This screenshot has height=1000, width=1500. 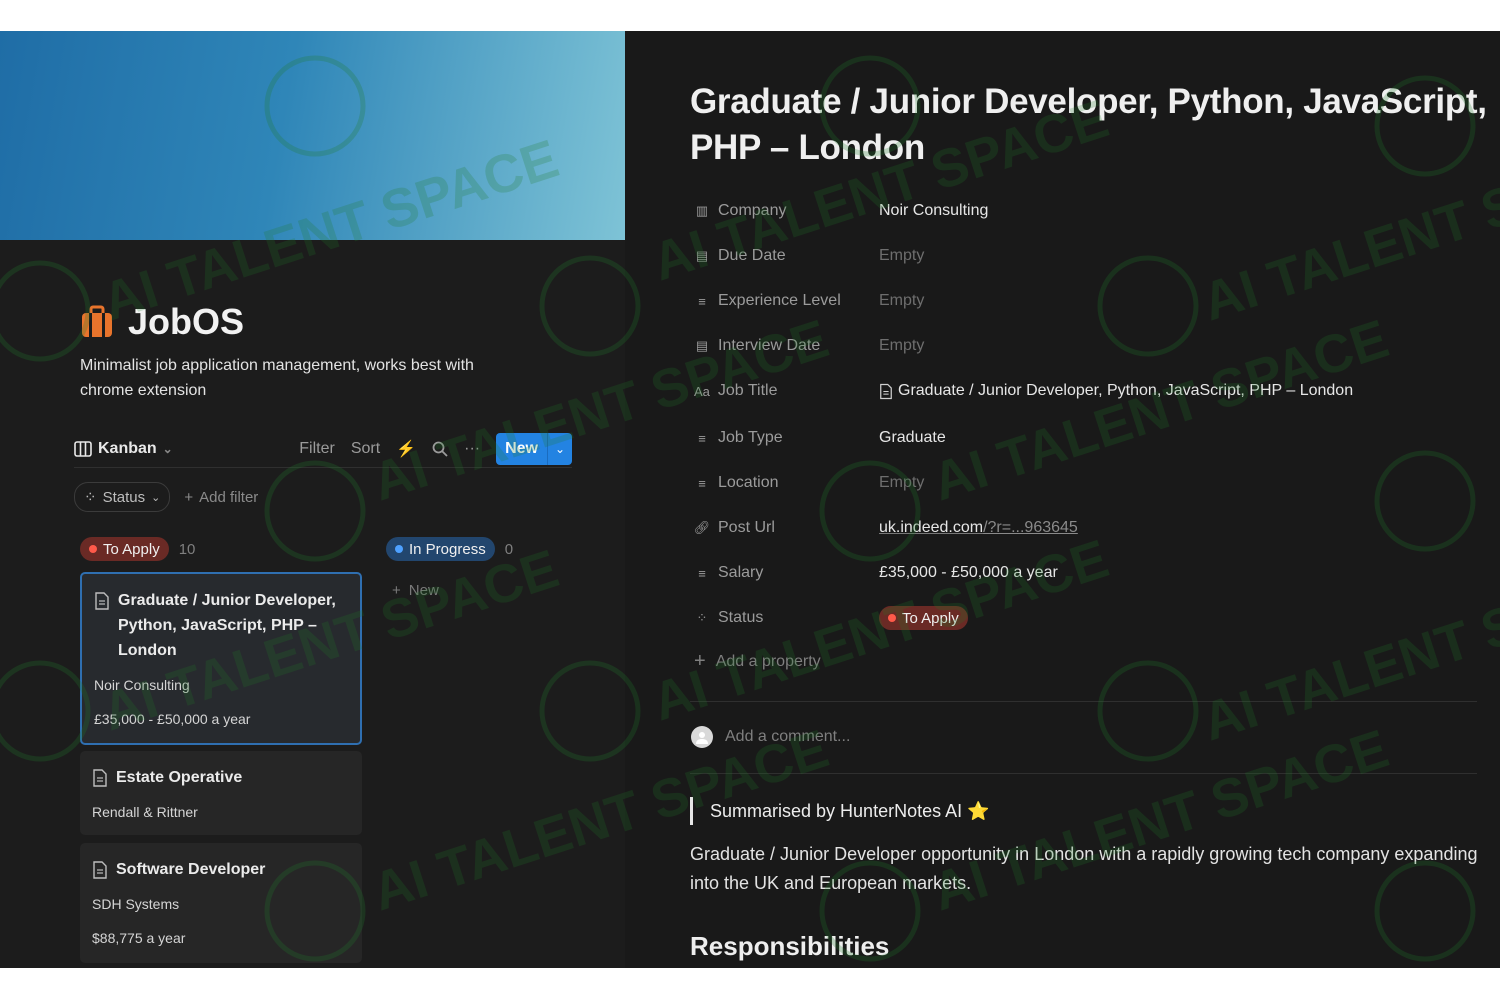 What do you see at coordinates (841, 211) in the screenshot?
I see `property-company: ▥ Company Noir Consulting` at bounding box center [841, 211].